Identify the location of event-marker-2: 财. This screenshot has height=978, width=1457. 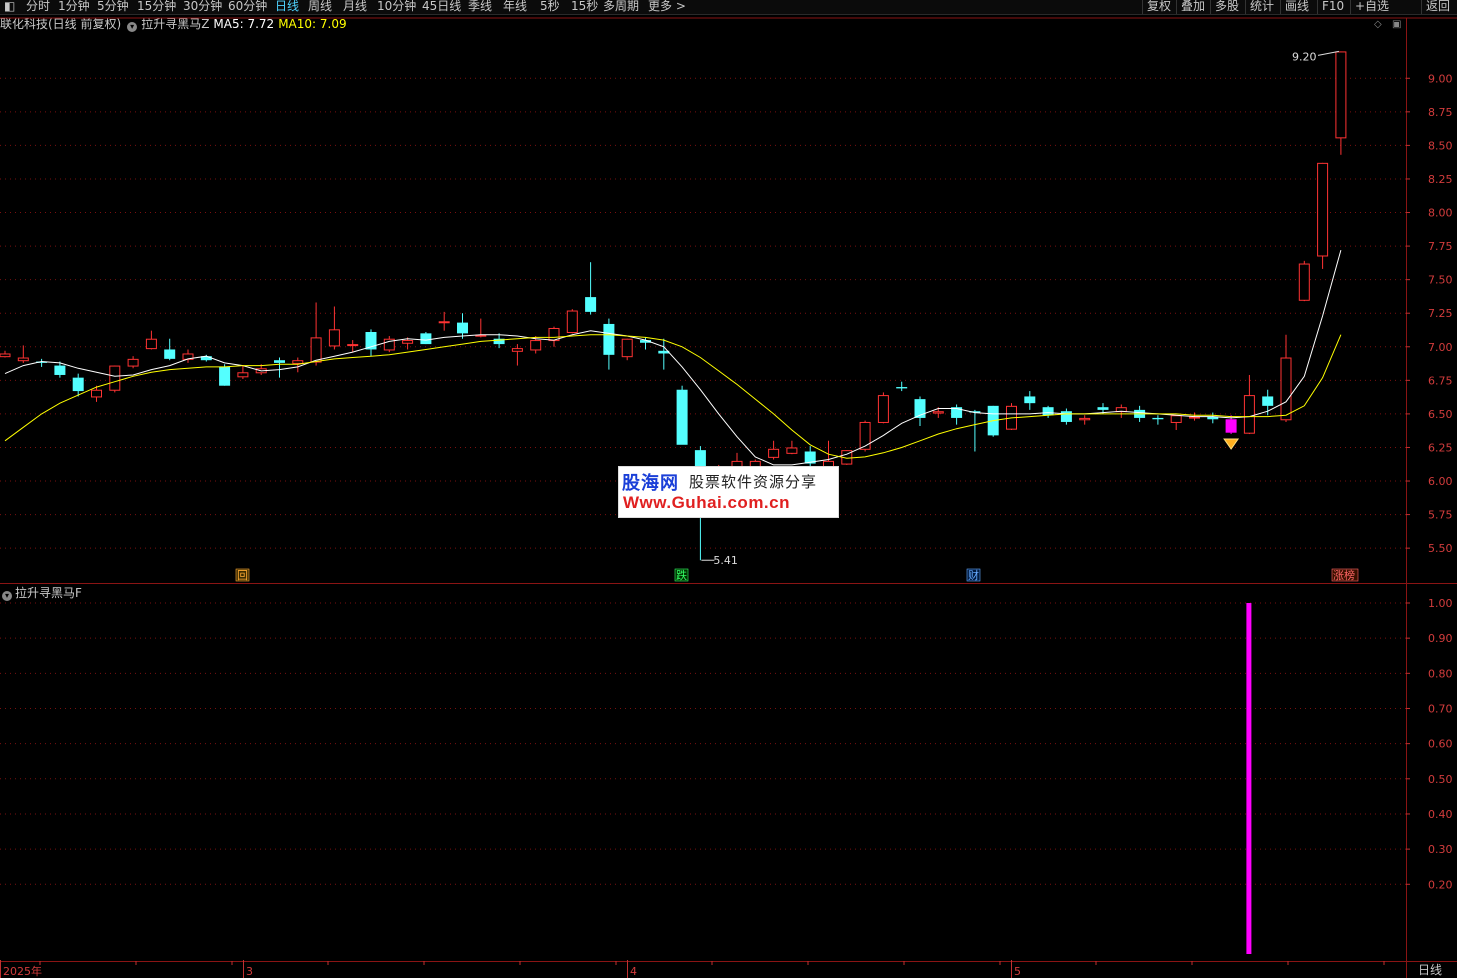
(973, 575).